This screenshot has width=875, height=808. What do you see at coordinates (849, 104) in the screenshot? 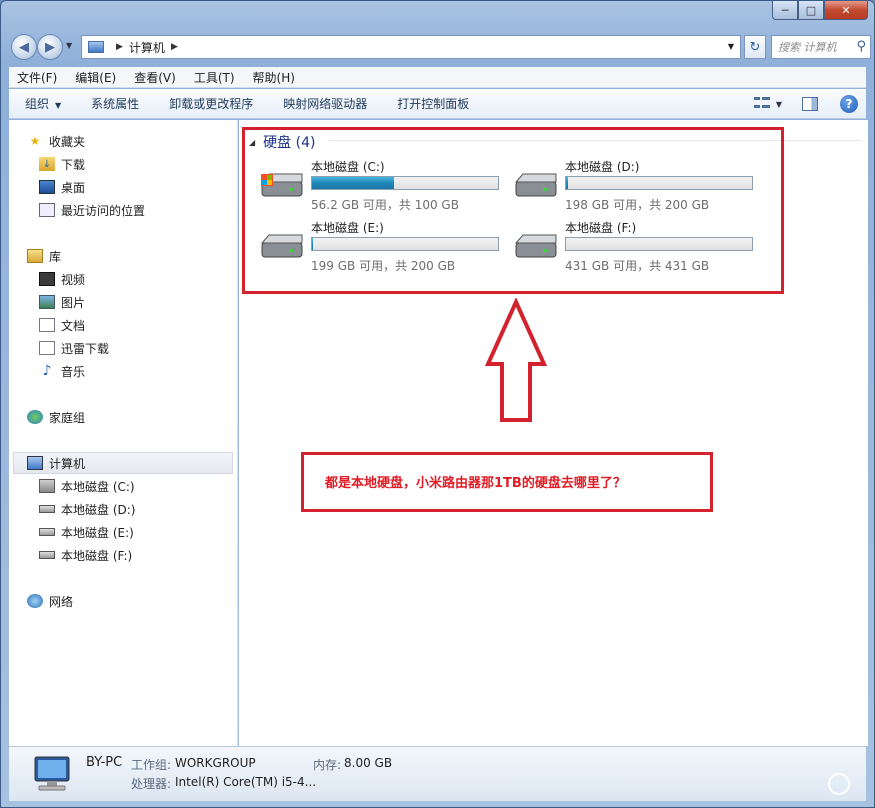
I see `help-icon: ?` at bounding box center [849, 104].